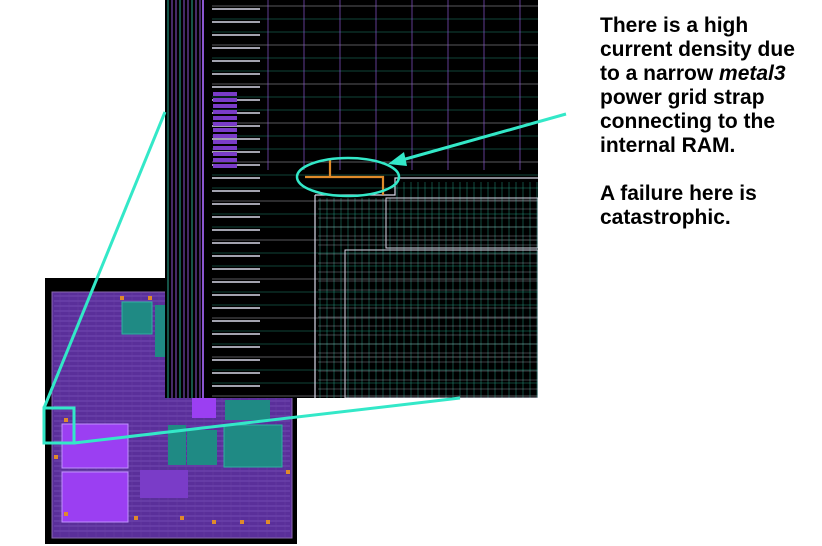 The image size is (822, 546). What do you see at coordinates (678, 205) in the screenshot?
I see `failure-paragraph: A failure here is catastrophic.` at bounding box center [678, 205].